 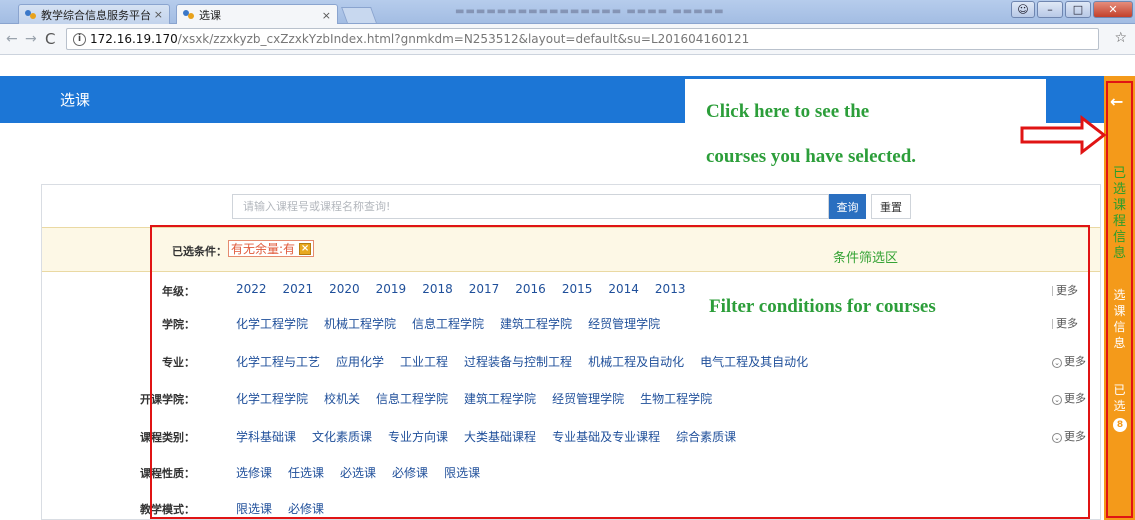 I want to click on window-controls: ☺ – □ ✕, so click(x=1072, y=9).